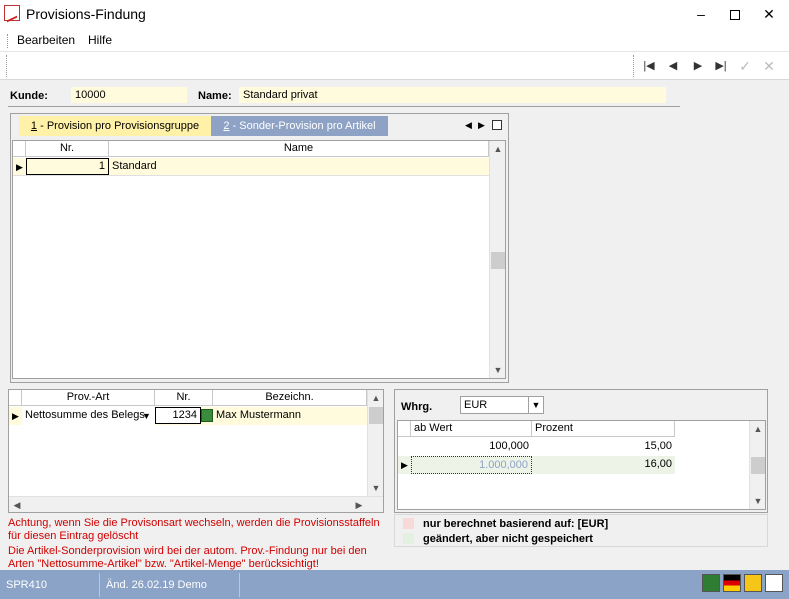 The image size is (789, 599). I want to click on window-title: Provisions-Findung, so click(86, 14).